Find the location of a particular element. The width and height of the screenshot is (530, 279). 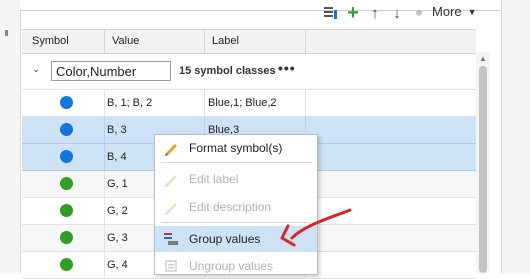

more-menu-button: More ▼ is located at coordinates (454, 11).